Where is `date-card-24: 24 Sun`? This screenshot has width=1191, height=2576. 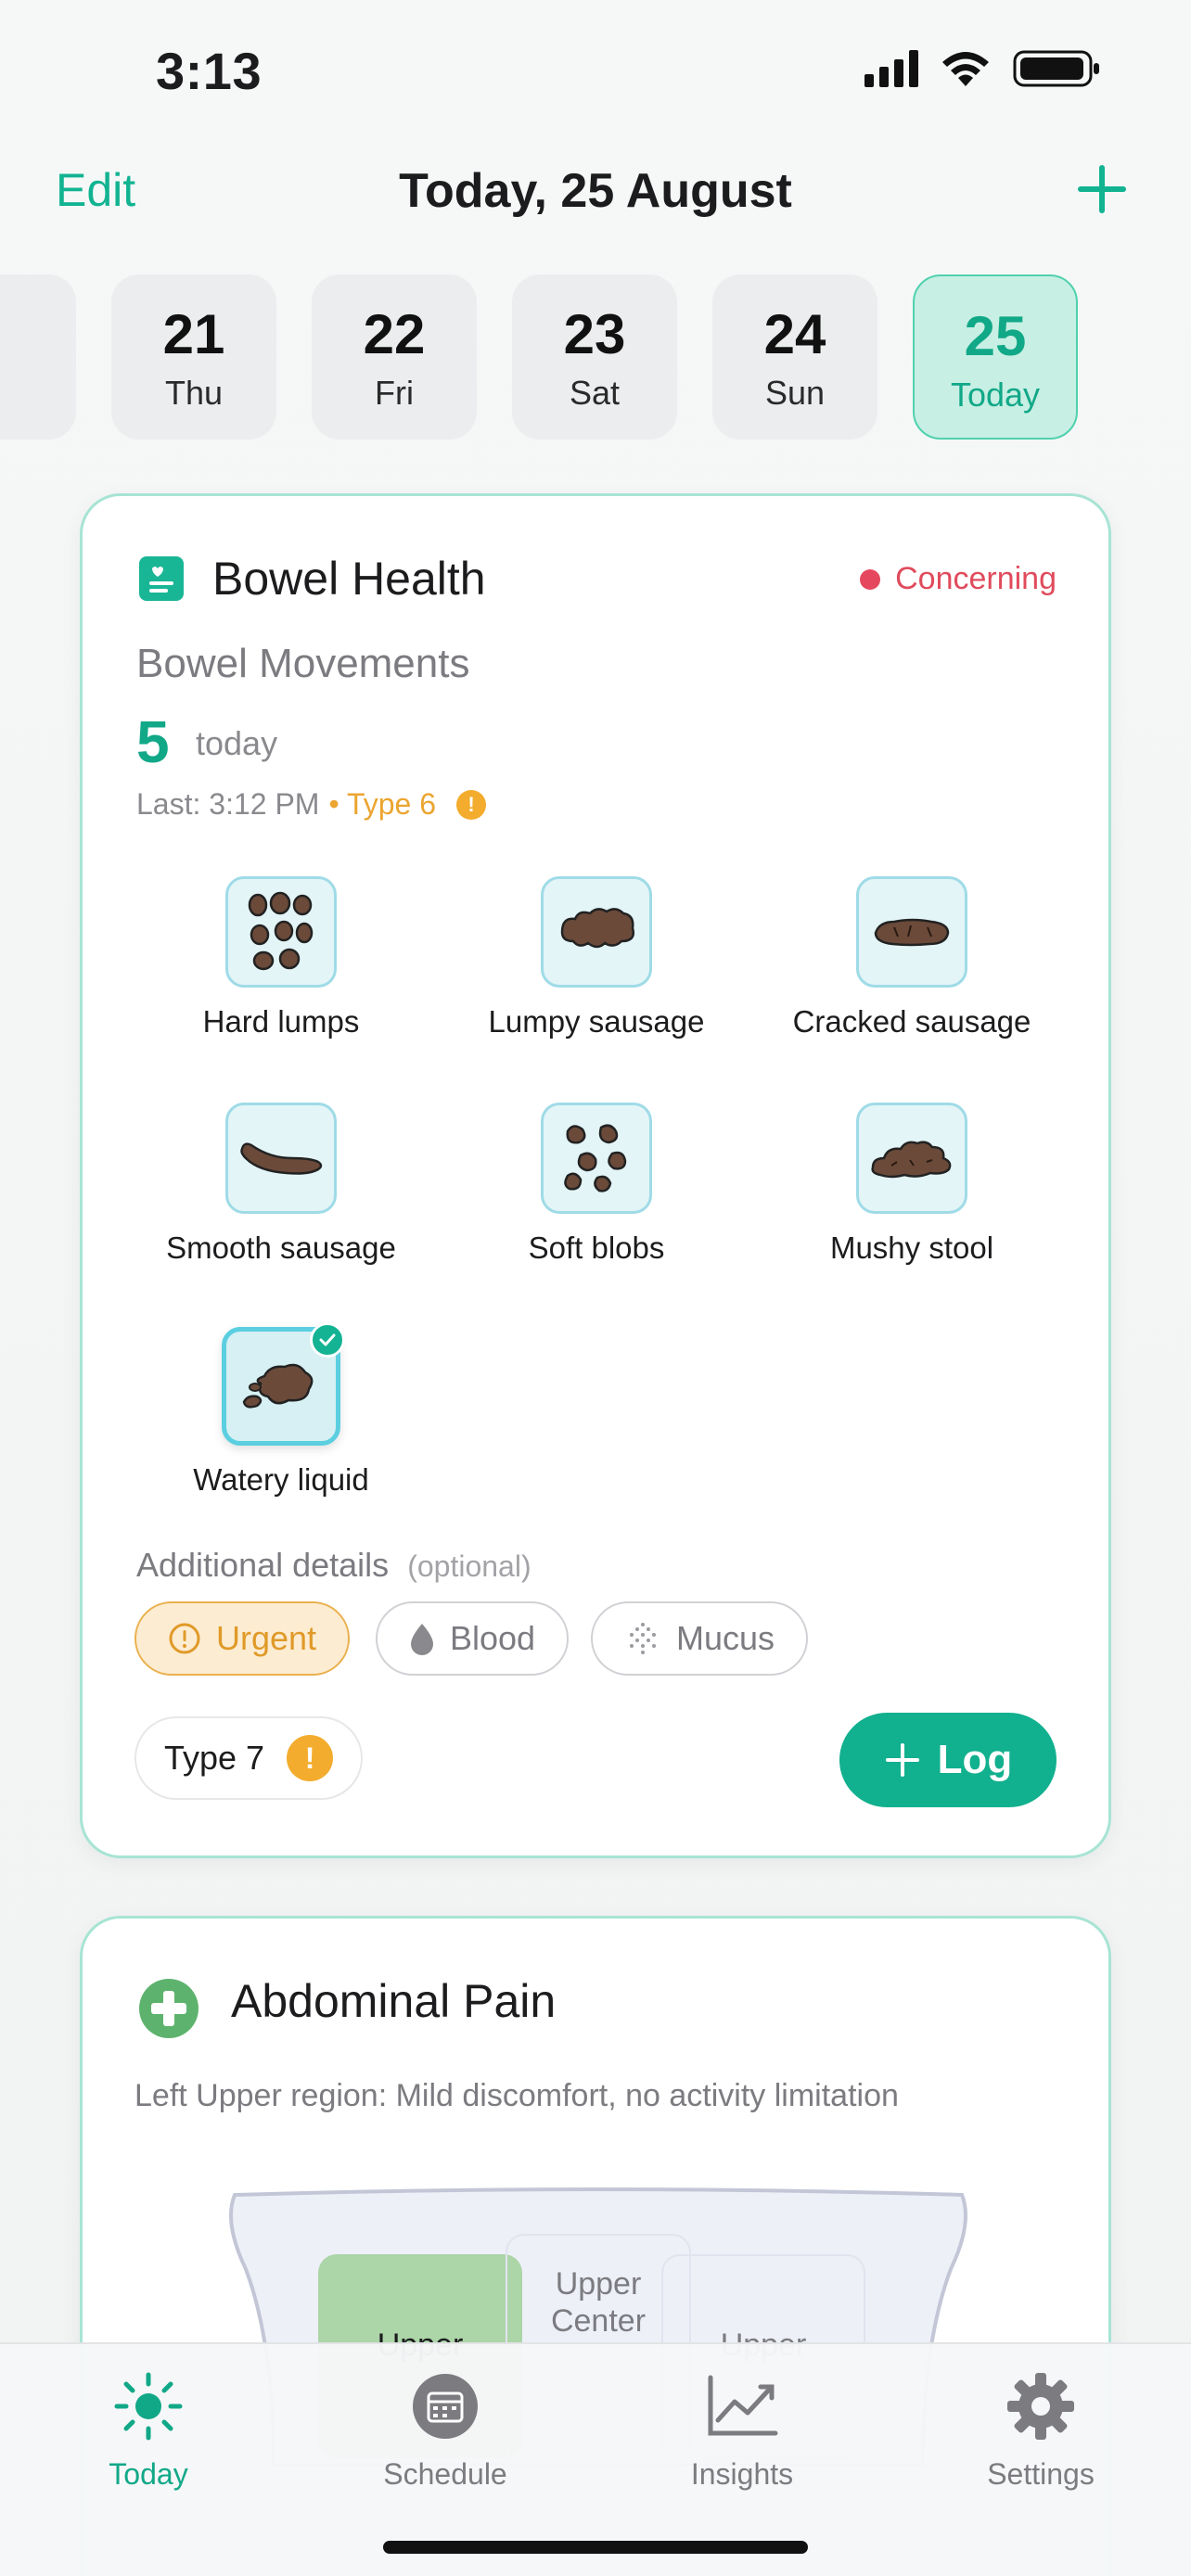 date-card-24: 24 Sun is located at coordinates (794, 357).